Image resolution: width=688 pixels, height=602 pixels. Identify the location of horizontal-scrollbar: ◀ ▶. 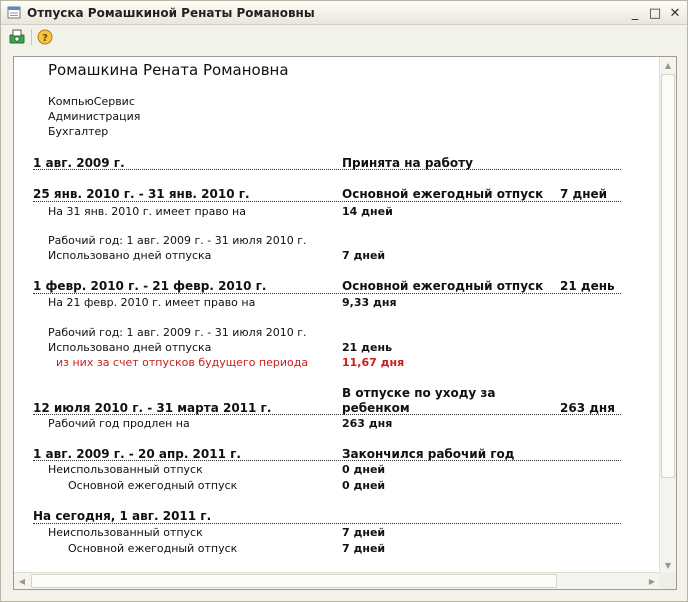
(337, 580).